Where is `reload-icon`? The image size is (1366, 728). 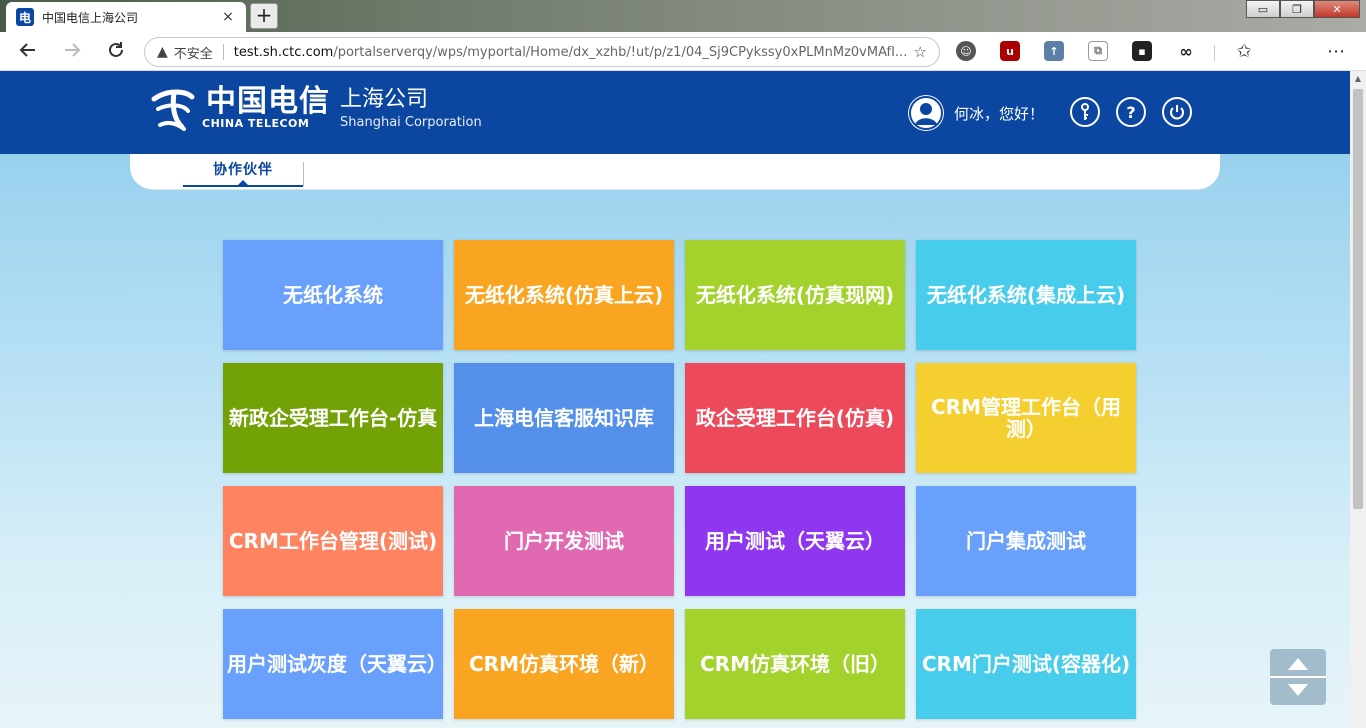
reload-icon is located at coordinates (116, 52).